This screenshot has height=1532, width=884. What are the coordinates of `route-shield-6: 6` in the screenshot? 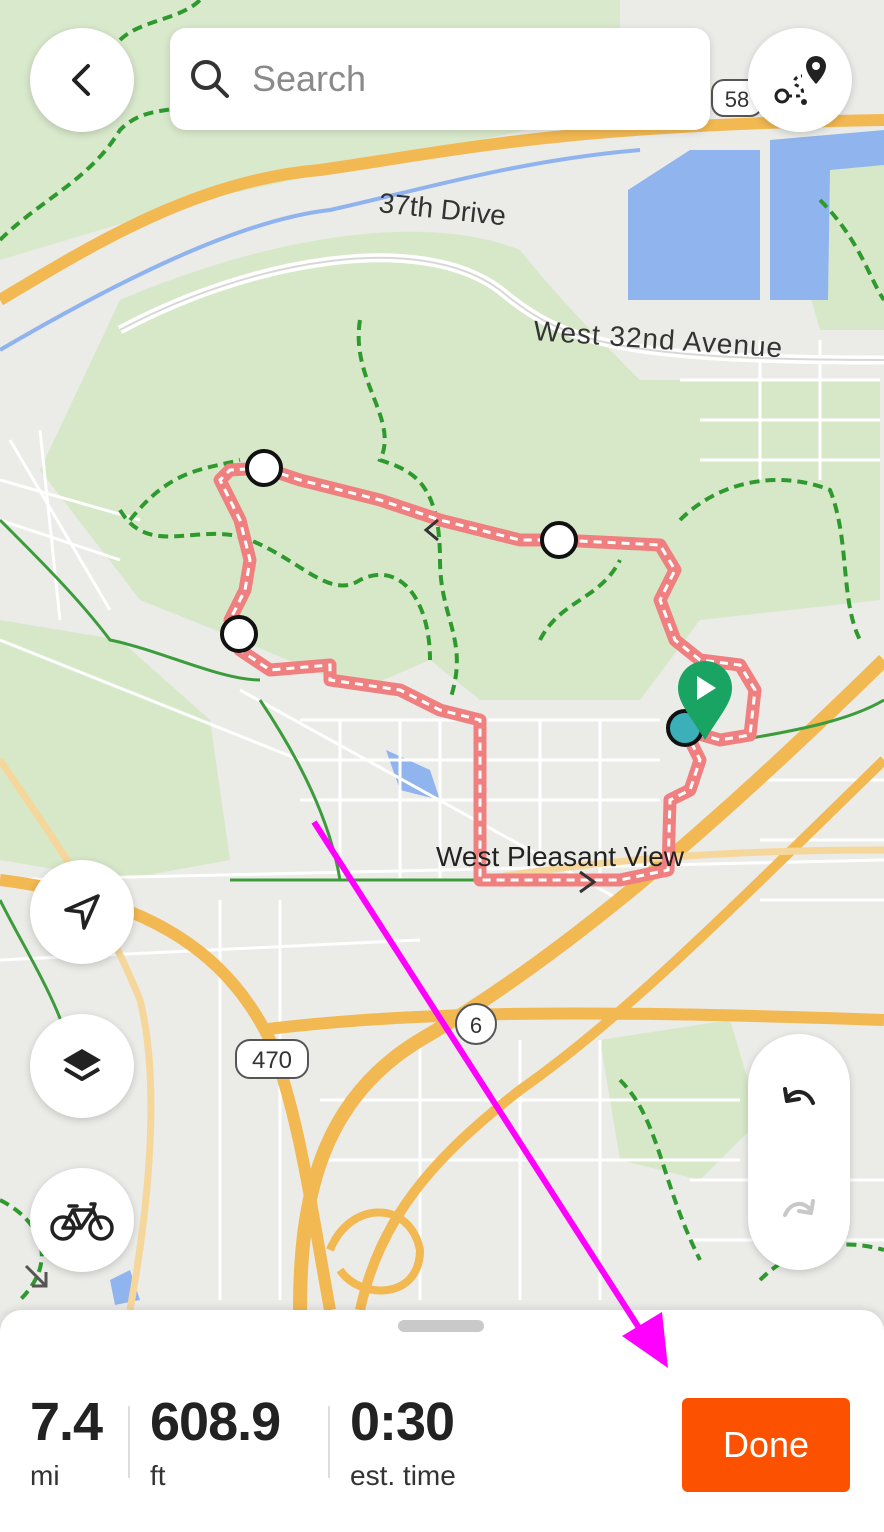 It's located at (476, 1024).